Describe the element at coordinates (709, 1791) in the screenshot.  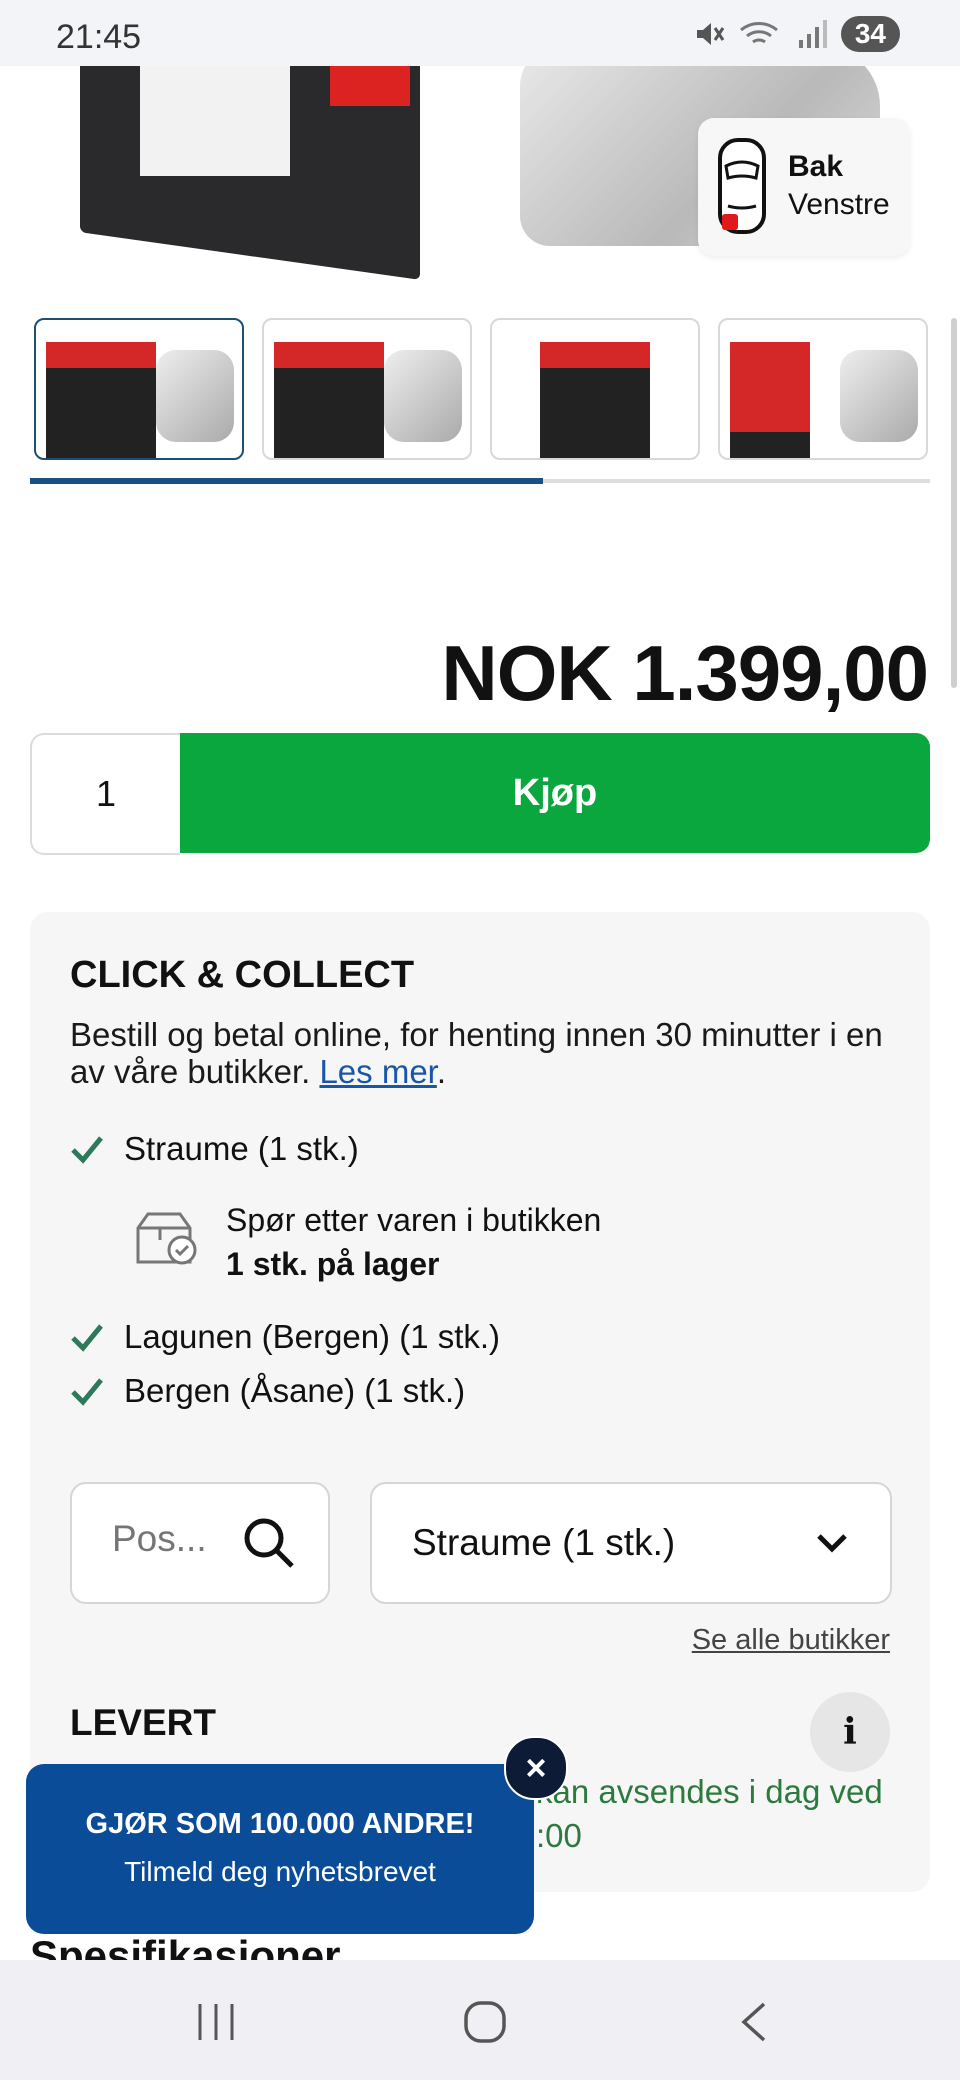
I see `shipping-line-1: kan avsendes i dag ved` at that location.